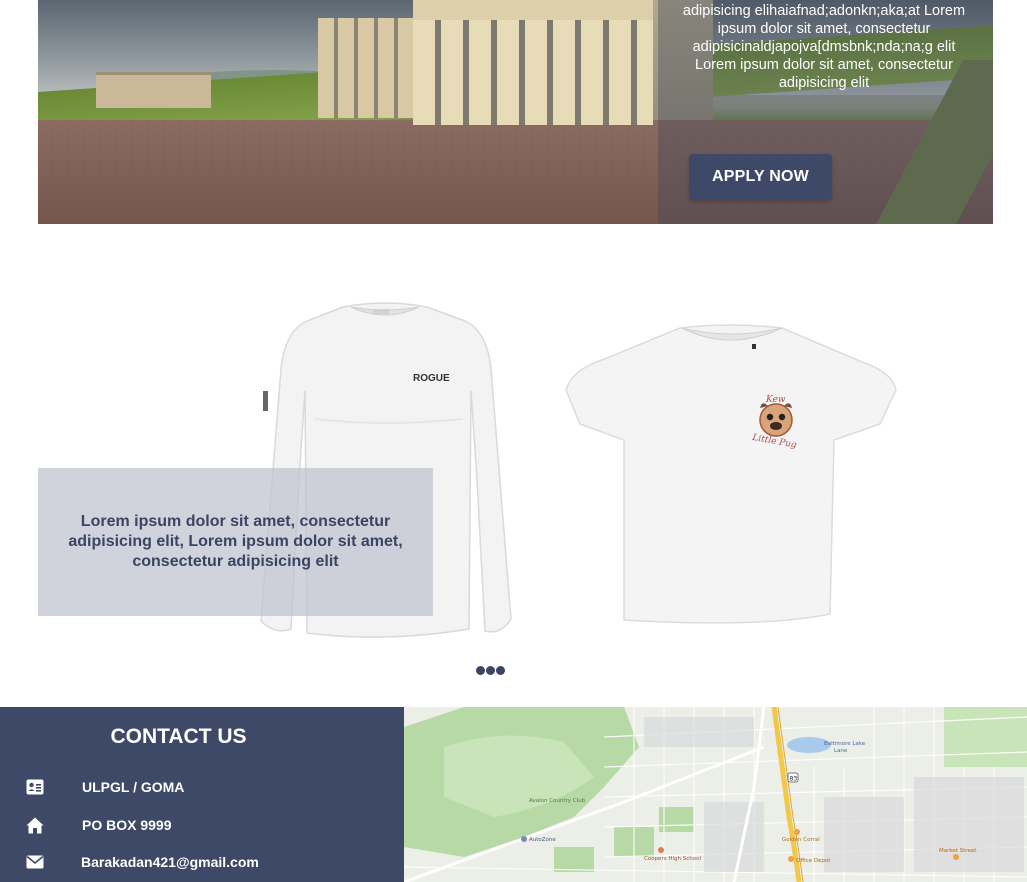  I want to click on tee-shirt-tag, so click(754, 346).